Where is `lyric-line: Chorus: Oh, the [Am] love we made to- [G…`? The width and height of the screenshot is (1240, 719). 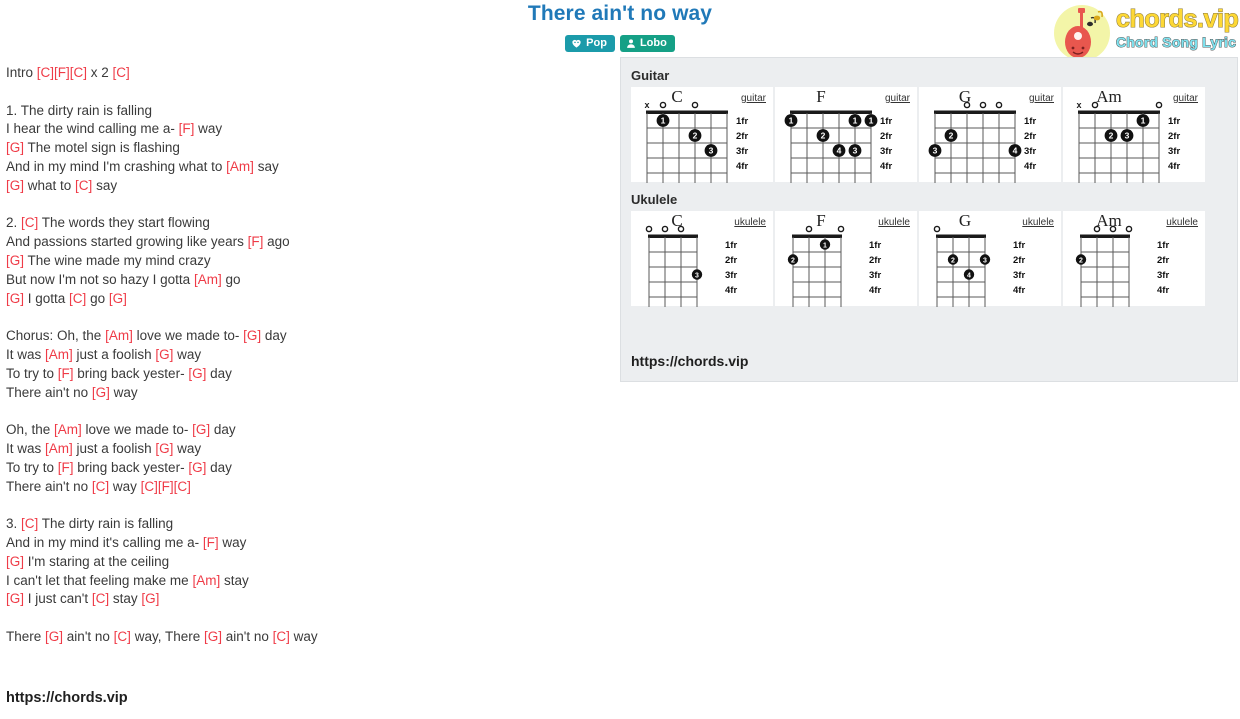 lyric-line: Chorus: Oh, the [Am] love we made to- [G… is located at coordinates (306, 336).